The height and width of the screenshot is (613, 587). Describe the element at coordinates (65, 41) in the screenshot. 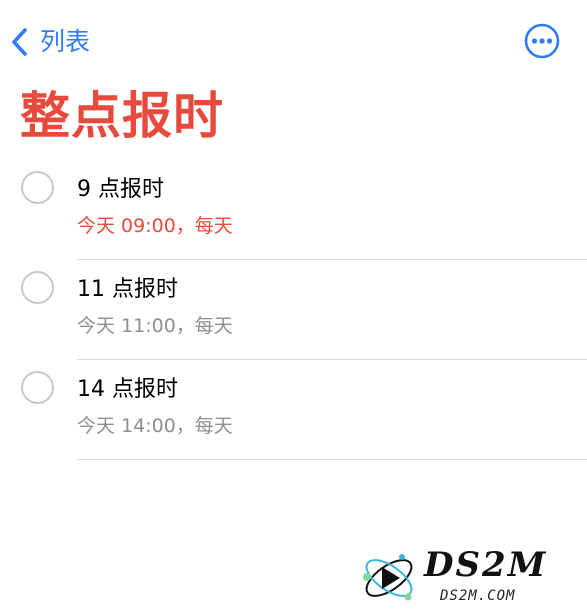

I see `back-label: 列表` at that location.